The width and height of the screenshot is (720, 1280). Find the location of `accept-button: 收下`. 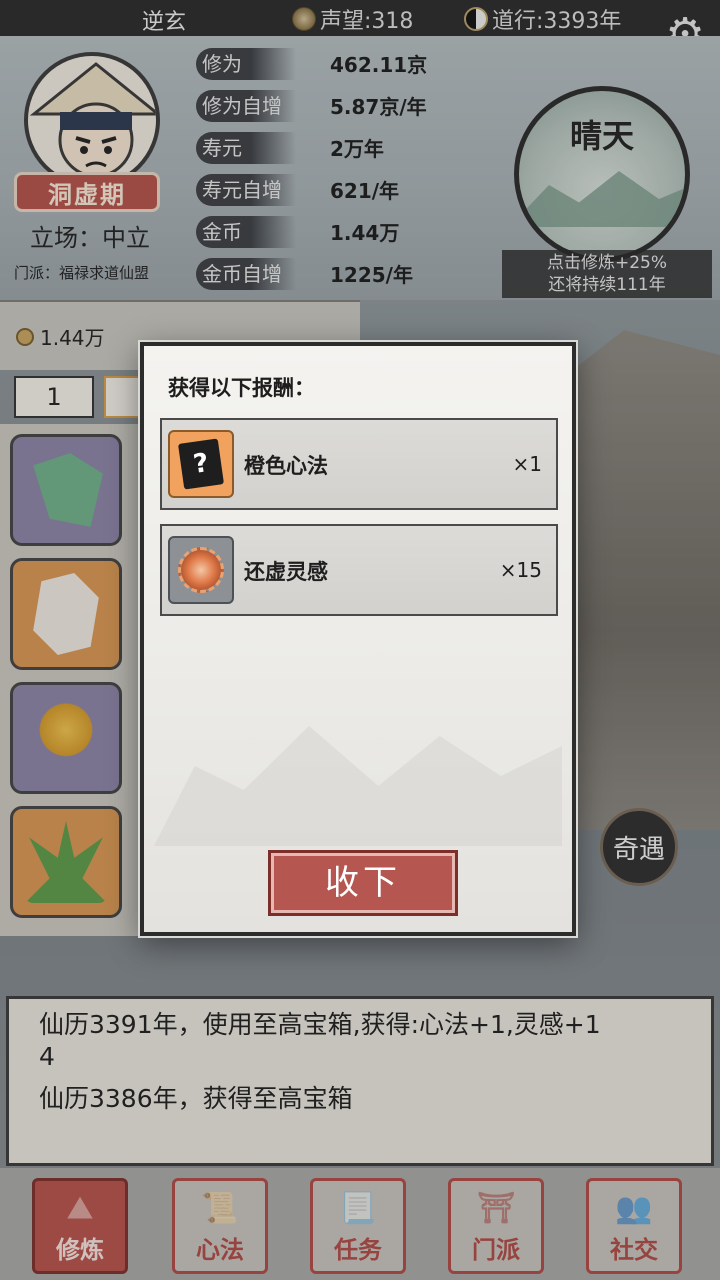

accept-button: 收下 is located at coordinates (363, 883).